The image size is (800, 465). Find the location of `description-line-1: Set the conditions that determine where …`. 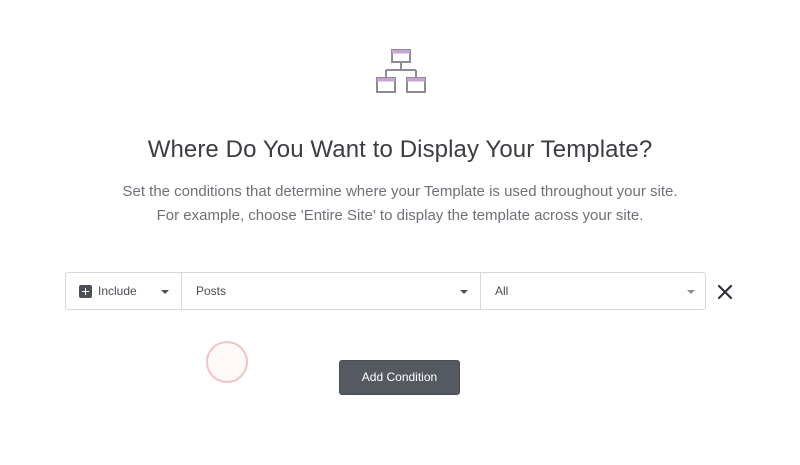

description-line-1: Set the conditions that determine where … is located at coordinates (400, 191).